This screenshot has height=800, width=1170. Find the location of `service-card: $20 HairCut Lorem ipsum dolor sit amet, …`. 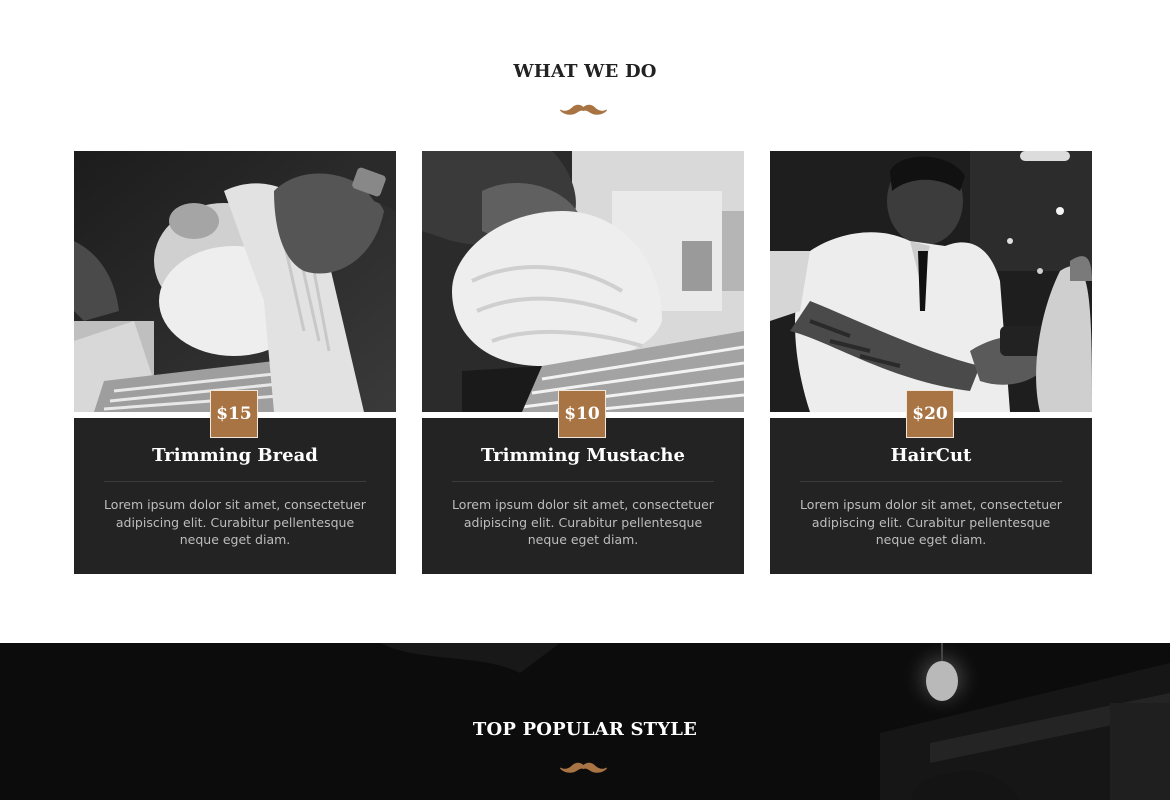

service-card: $20 HairCut Lorem ipsum dolor sit amet, … is located at coordinates (931, 362).